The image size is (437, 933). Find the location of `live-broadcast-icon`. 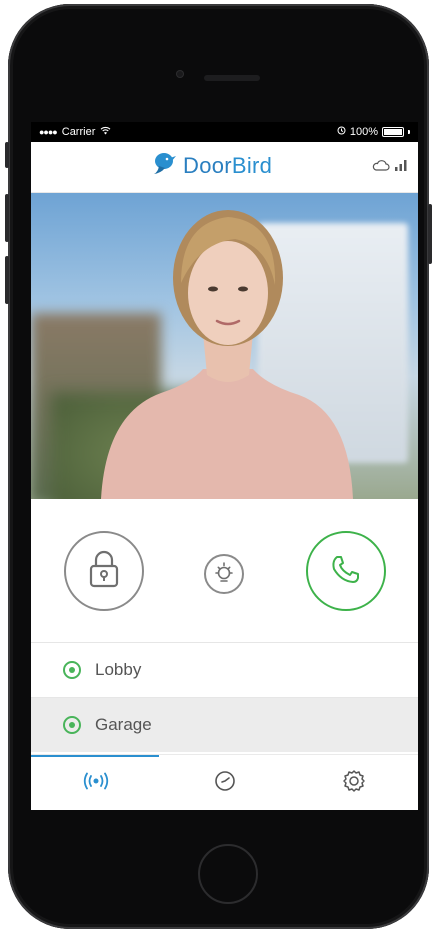

live-broadcast-icon is located at coordinates (96, 783).